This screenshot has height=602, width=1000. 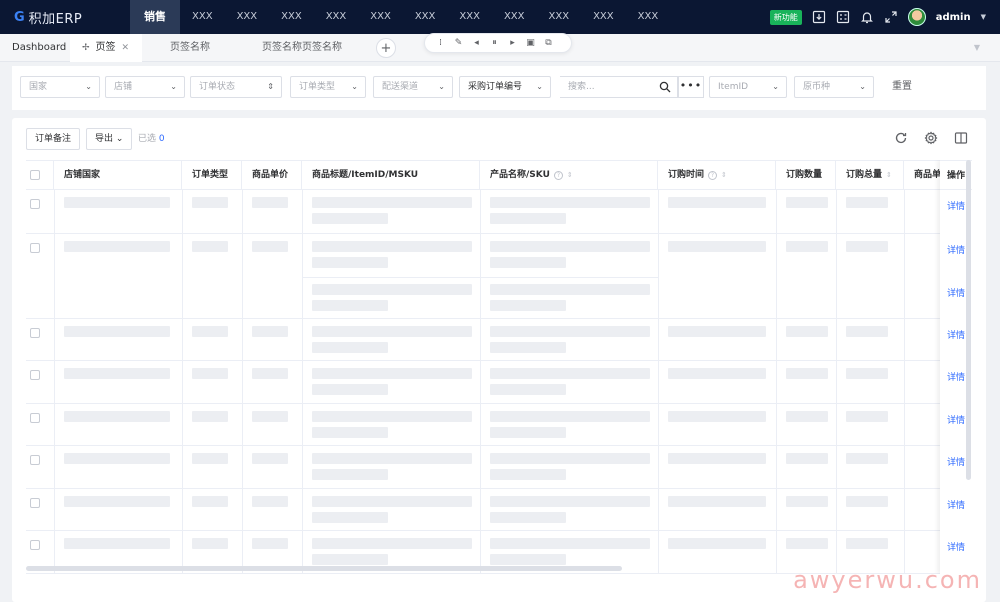 I want to click on col-total: 订购总量 ⇕, so click(x=870, y=175).